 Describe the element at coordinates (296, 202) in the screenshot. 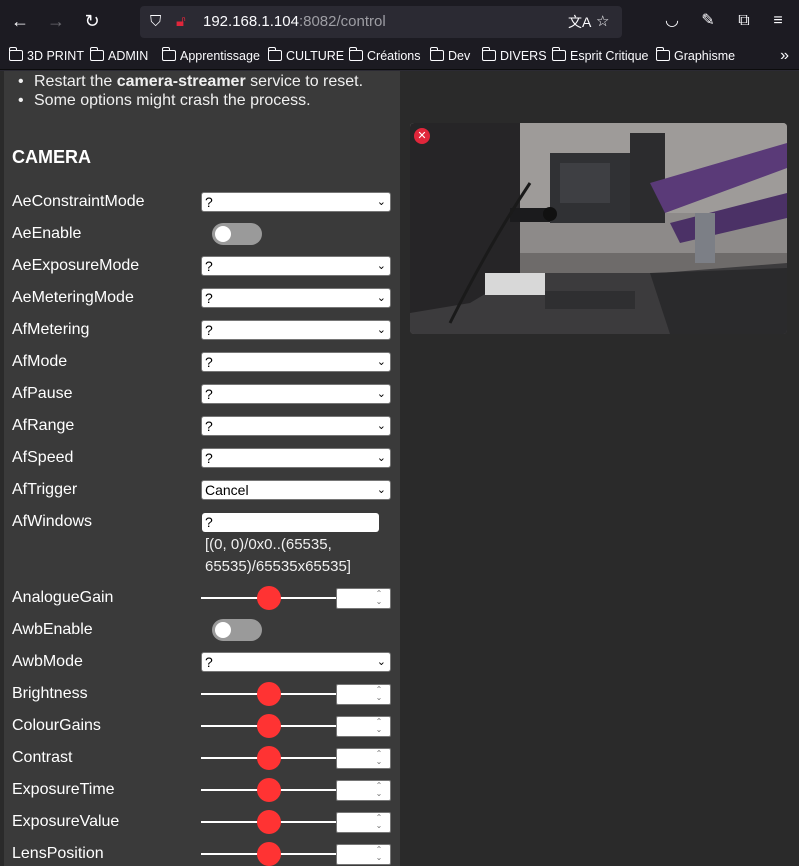

I see `select-ae-constraint-mode: ? ⌄` at that location.